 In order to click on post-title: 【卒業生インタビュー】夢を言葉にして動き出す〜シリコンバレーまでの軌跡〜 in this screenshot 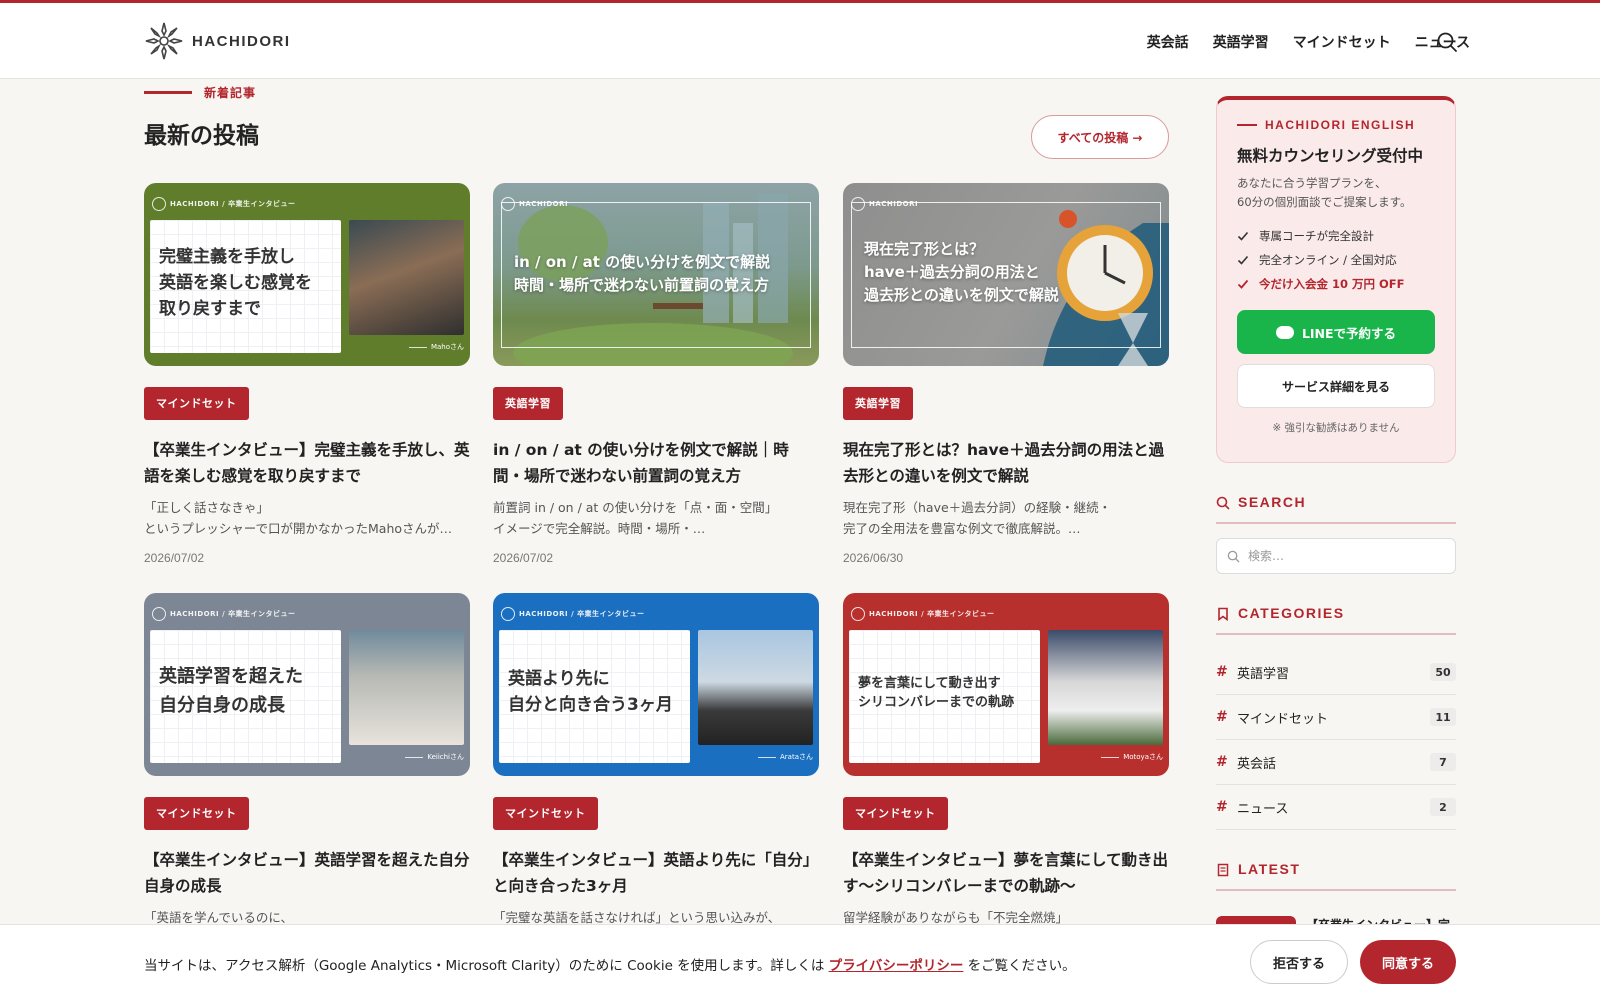, I will do `click(1006, 873)`.